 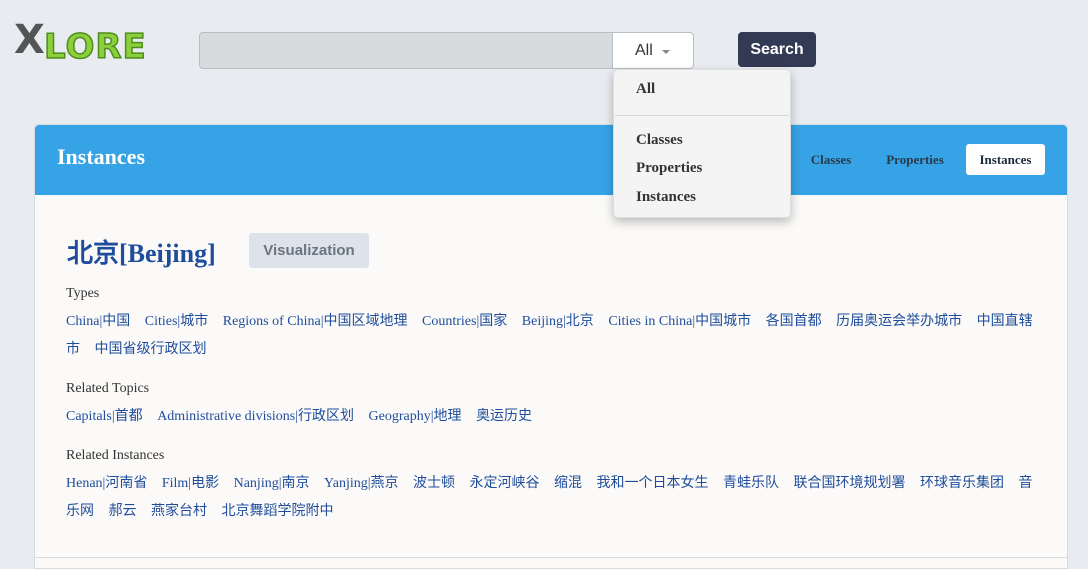 I want to click on type-link: 各国首都, so click(x=794, y=321).